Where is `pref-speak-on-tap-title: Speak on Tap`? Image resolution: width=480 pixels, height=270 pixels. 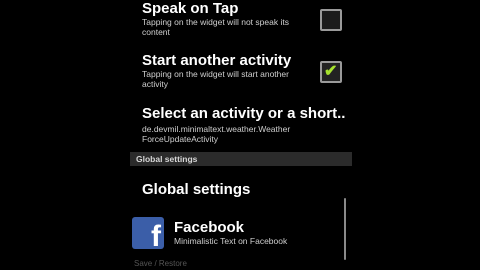
pref-speak-on-tap-title: Speak on Tap is located at coordinates (190, 8).